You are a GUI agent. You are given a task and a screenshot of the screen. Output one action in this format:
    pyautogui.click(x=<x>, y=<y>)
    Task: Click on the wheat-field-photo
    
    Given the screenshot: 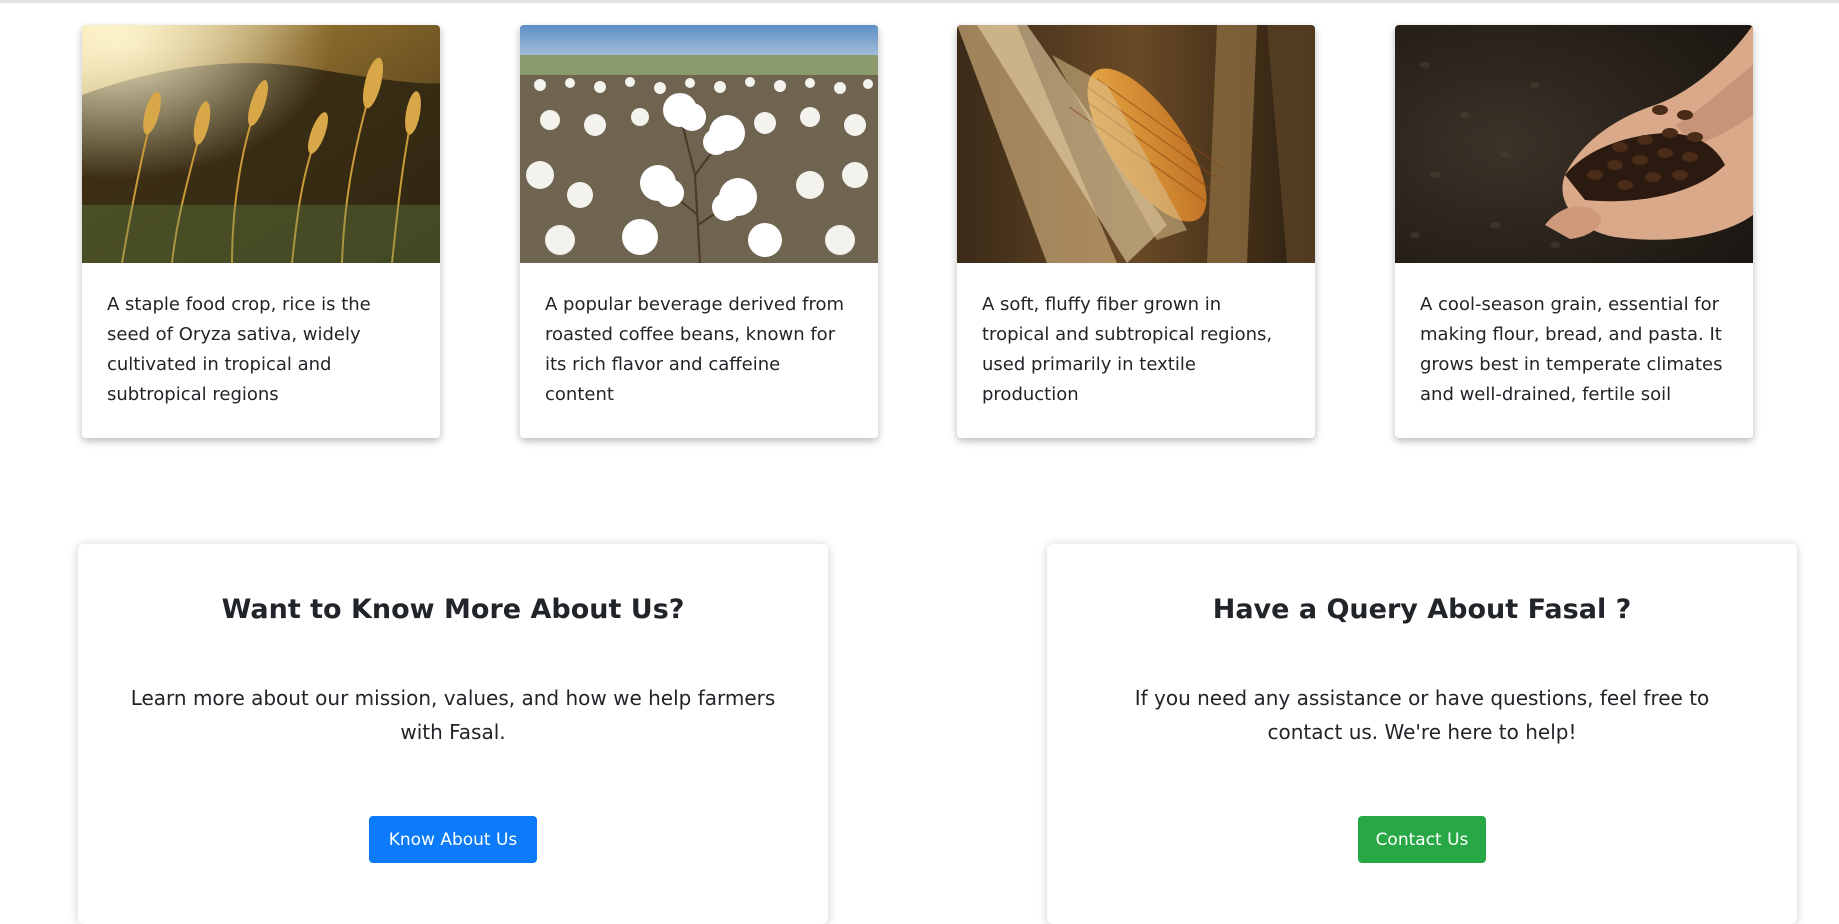 What is the action you would take?
    pyautogui.click(x=261, y=144)
    